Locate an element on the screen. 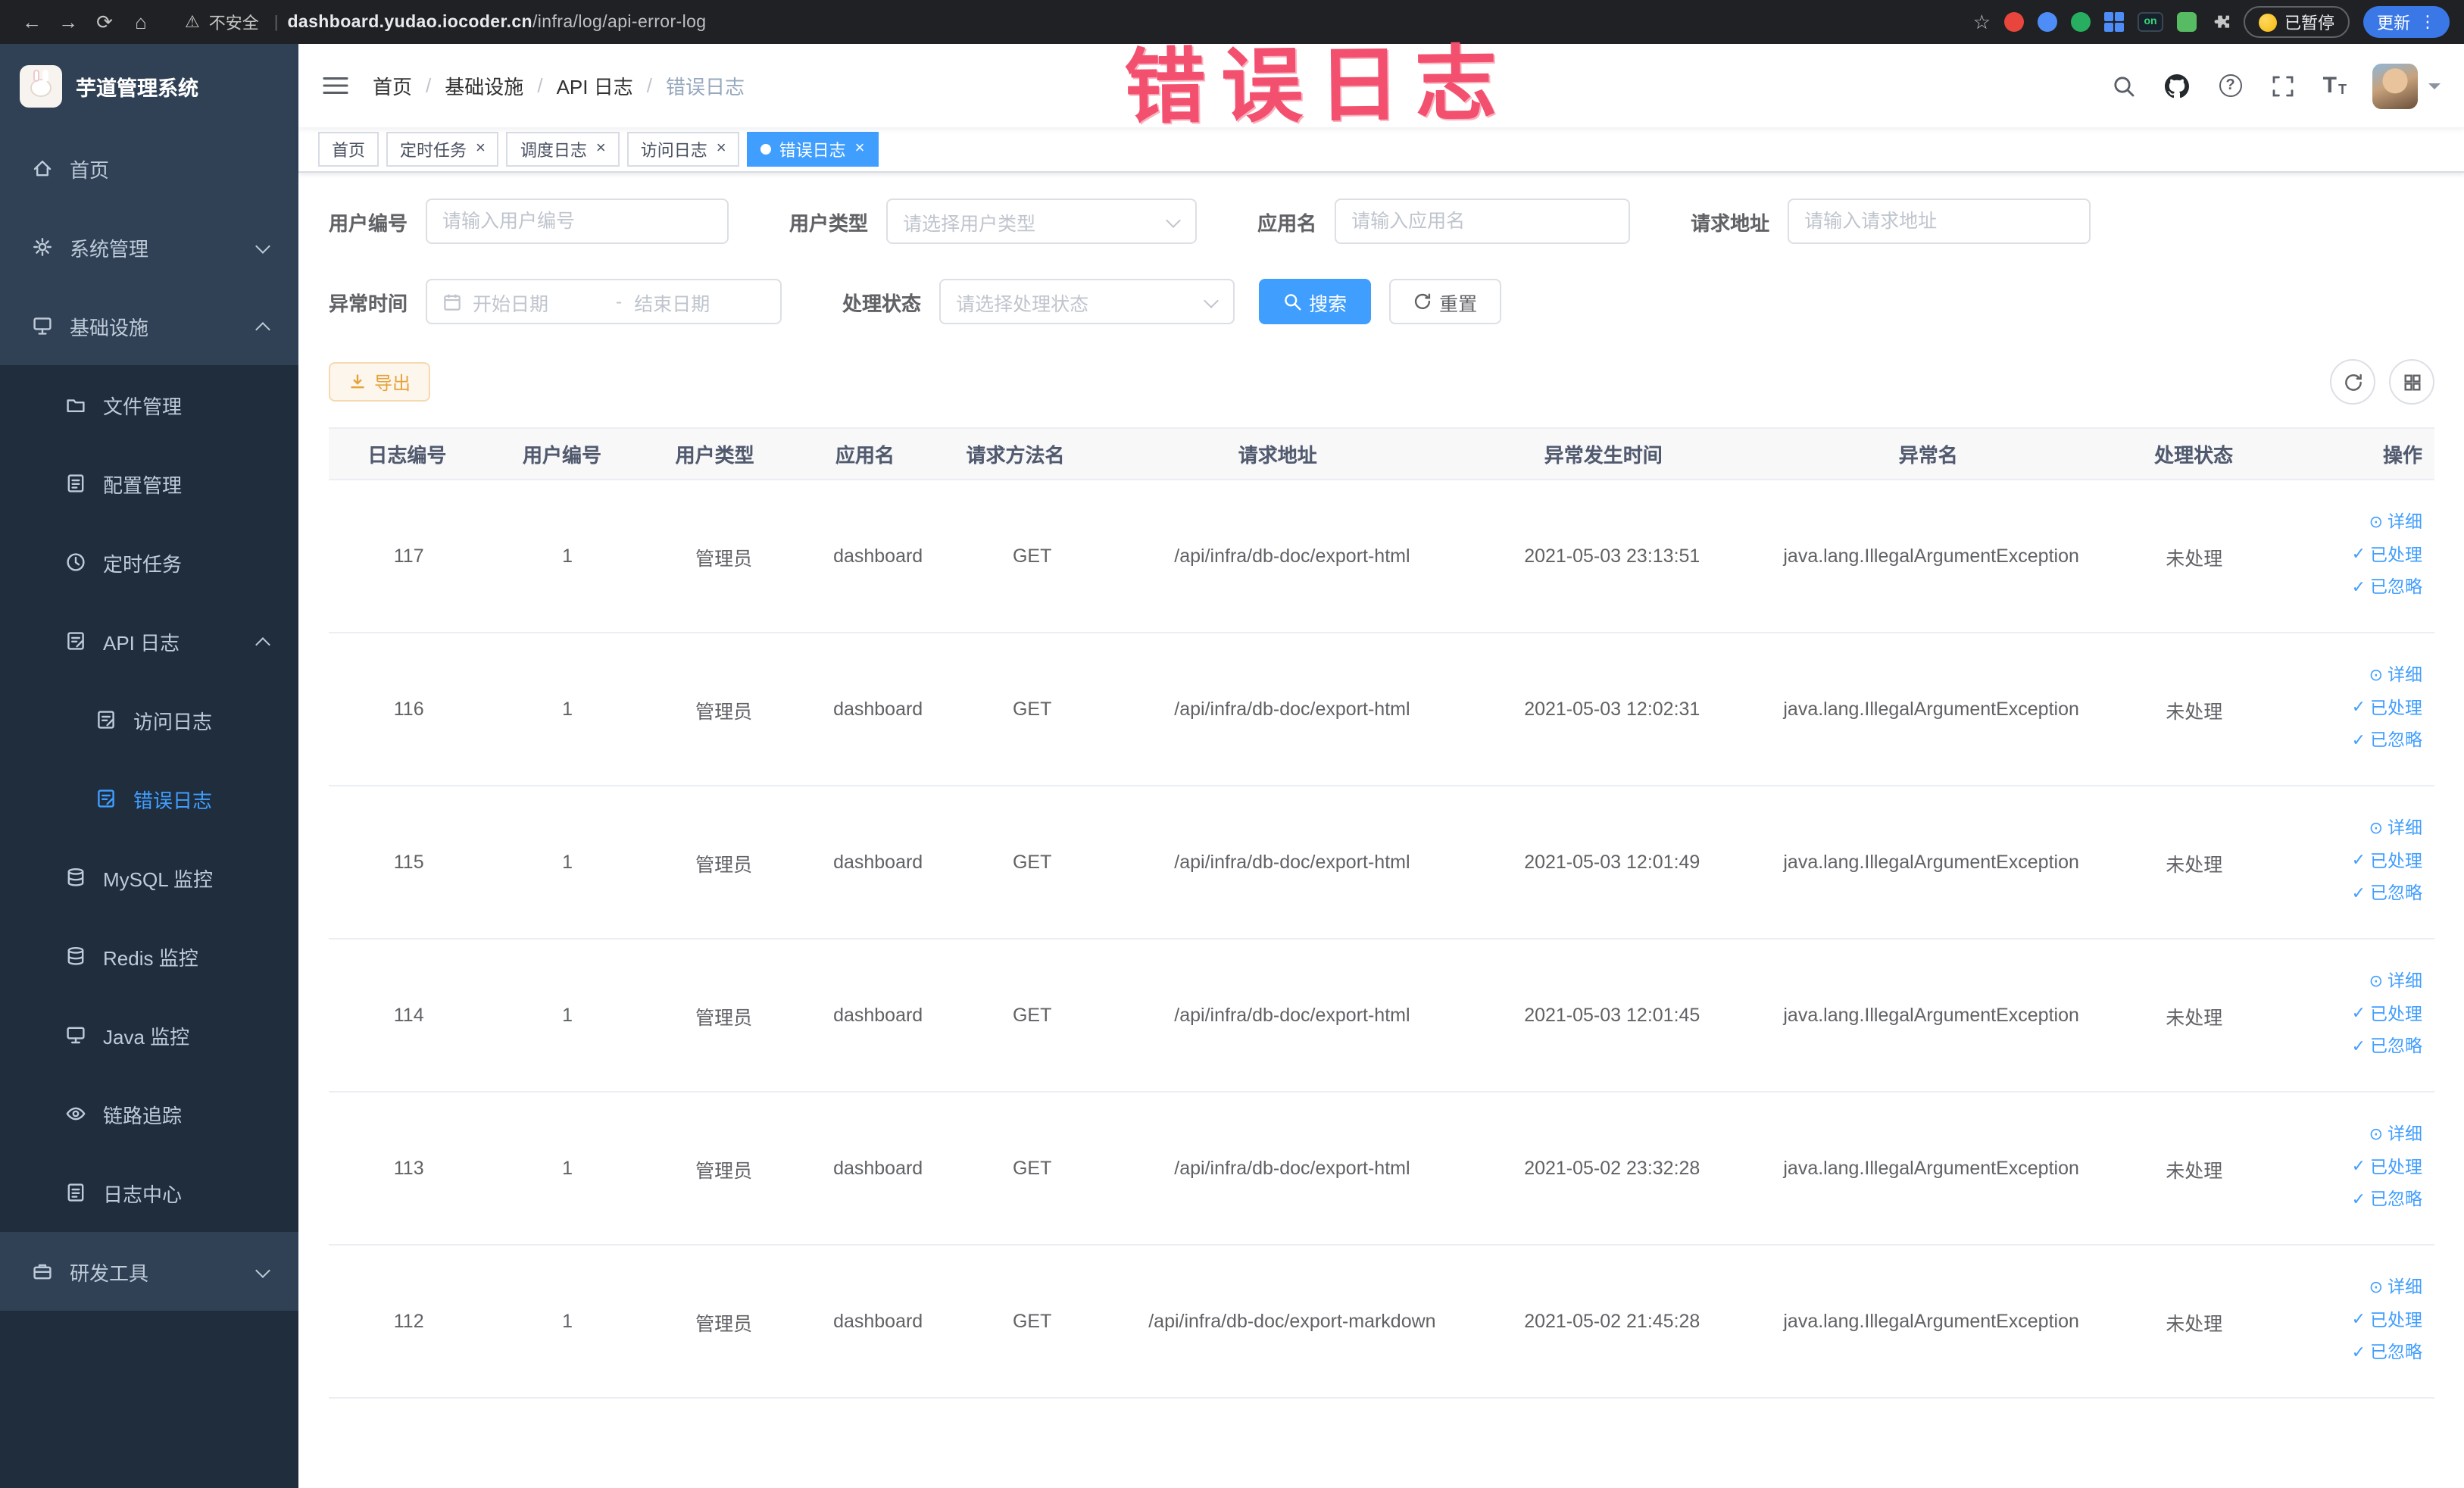 This screenshot has height=1488, width=2464. app-name-input is located at coordinates (1482, 221).